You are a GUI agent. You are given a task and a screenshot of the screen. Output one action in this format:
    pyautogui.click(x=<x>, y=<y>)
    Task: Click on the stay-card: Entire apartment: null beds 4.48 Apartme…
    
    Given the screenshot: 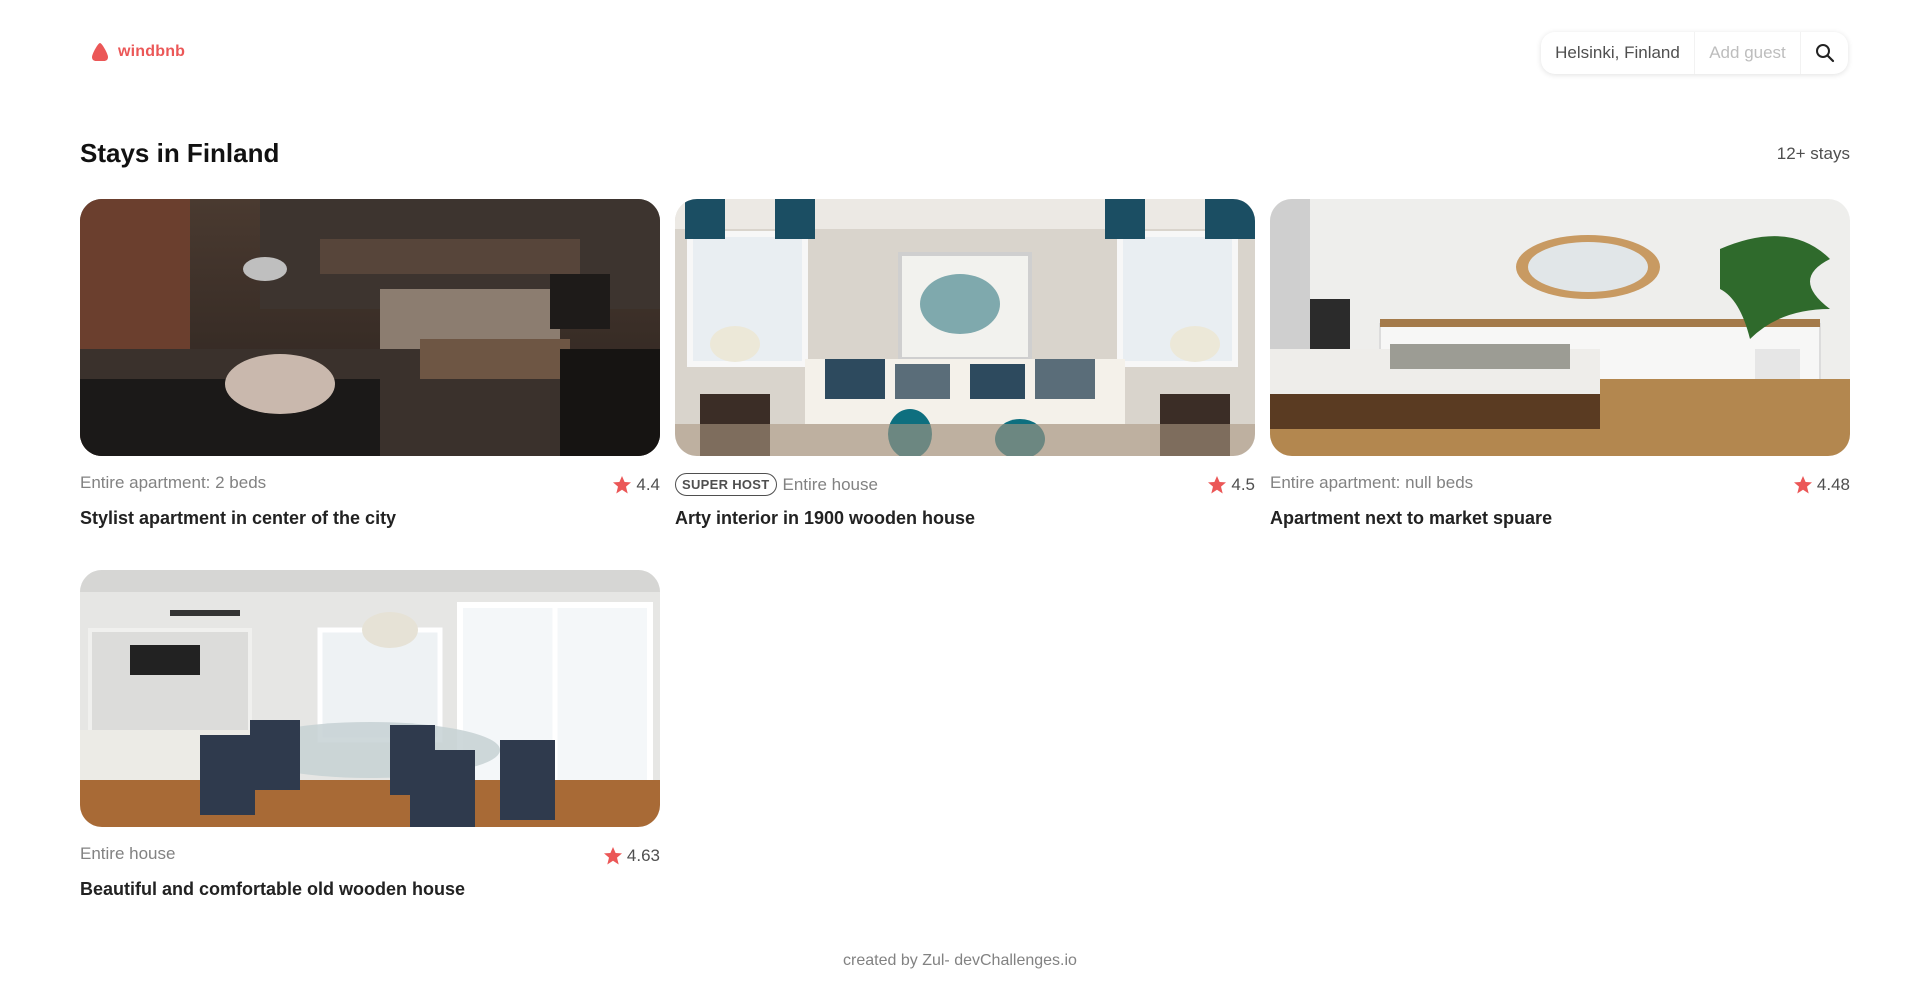 What is the action you would take?
    pyautogui.click(x=1560, y=365)
    